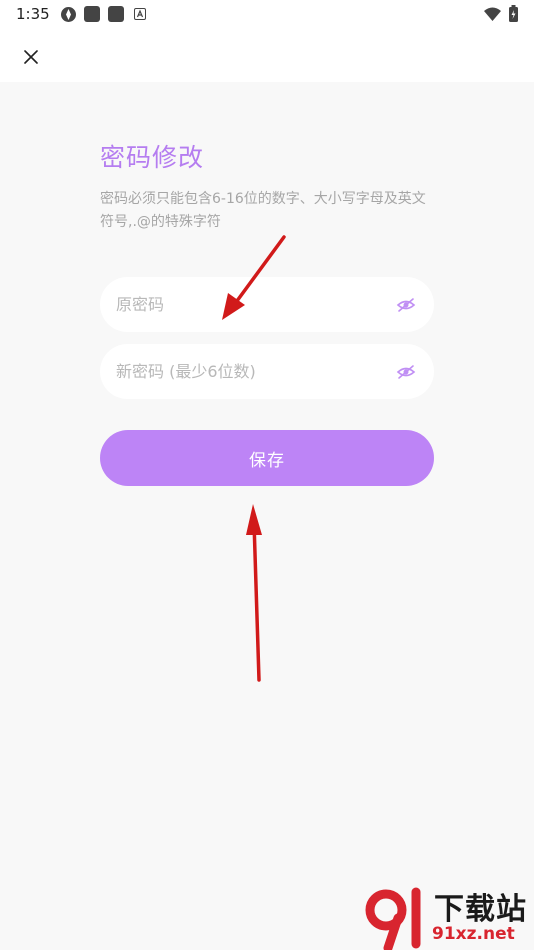 The width and height of the screenshot is (534, 950). I want to click on hotspot-icon, so click(68, 14).